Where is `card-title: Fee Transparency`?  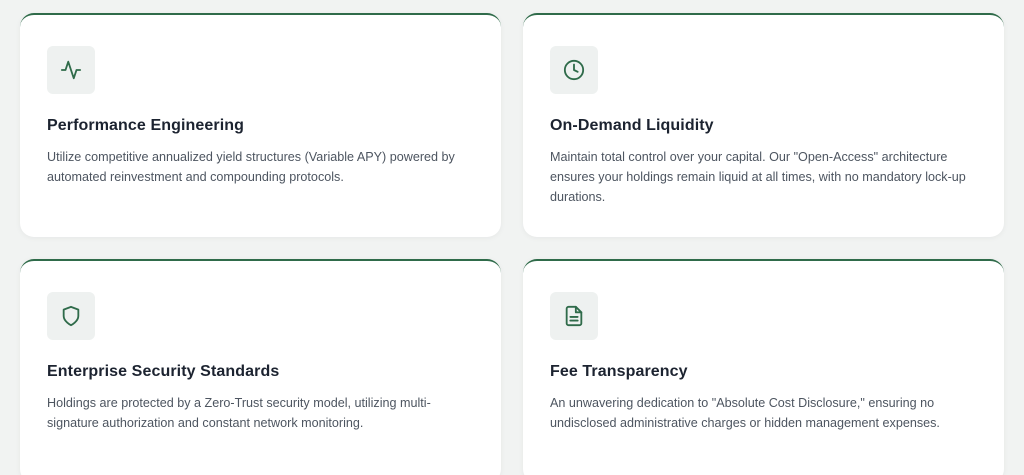
card-title: Fee Transparency is located at coordinates (619, 371).